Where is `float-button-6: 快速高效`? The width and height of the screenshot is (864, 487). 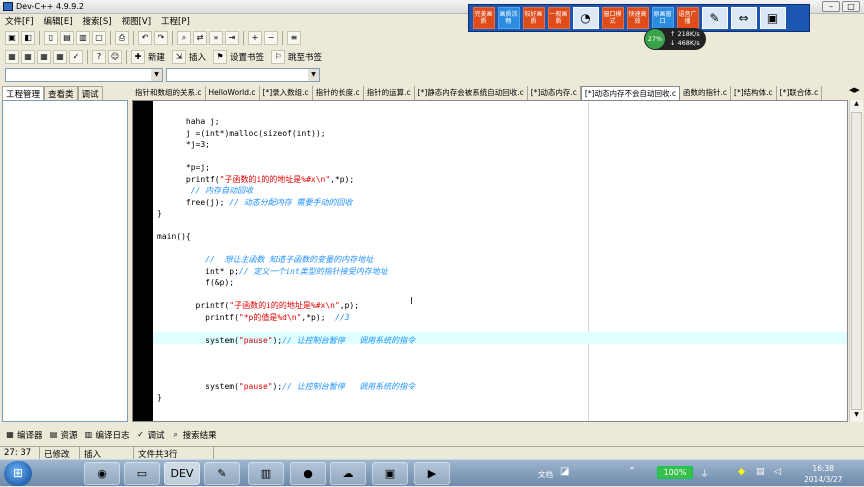
float-button-6: 快速高效 is located at coordinates (637, 18).